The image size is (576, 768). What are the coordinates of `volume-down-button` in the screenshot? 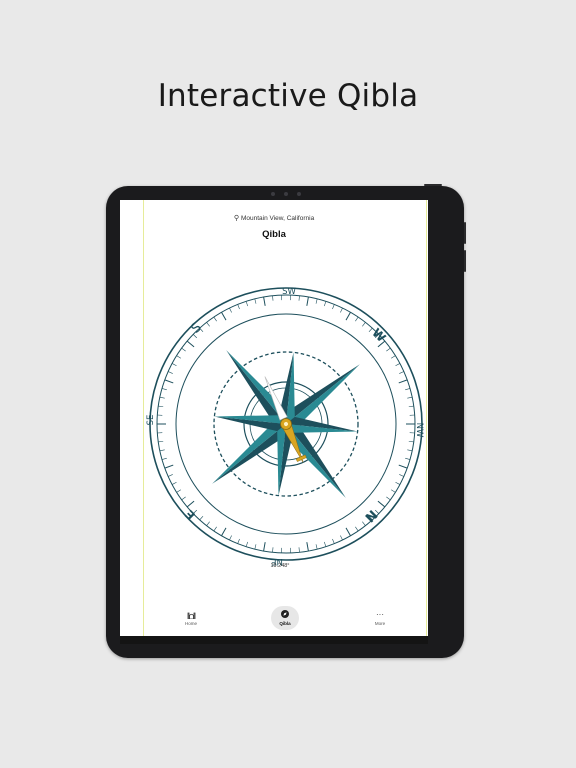 It's located at (465, 261).